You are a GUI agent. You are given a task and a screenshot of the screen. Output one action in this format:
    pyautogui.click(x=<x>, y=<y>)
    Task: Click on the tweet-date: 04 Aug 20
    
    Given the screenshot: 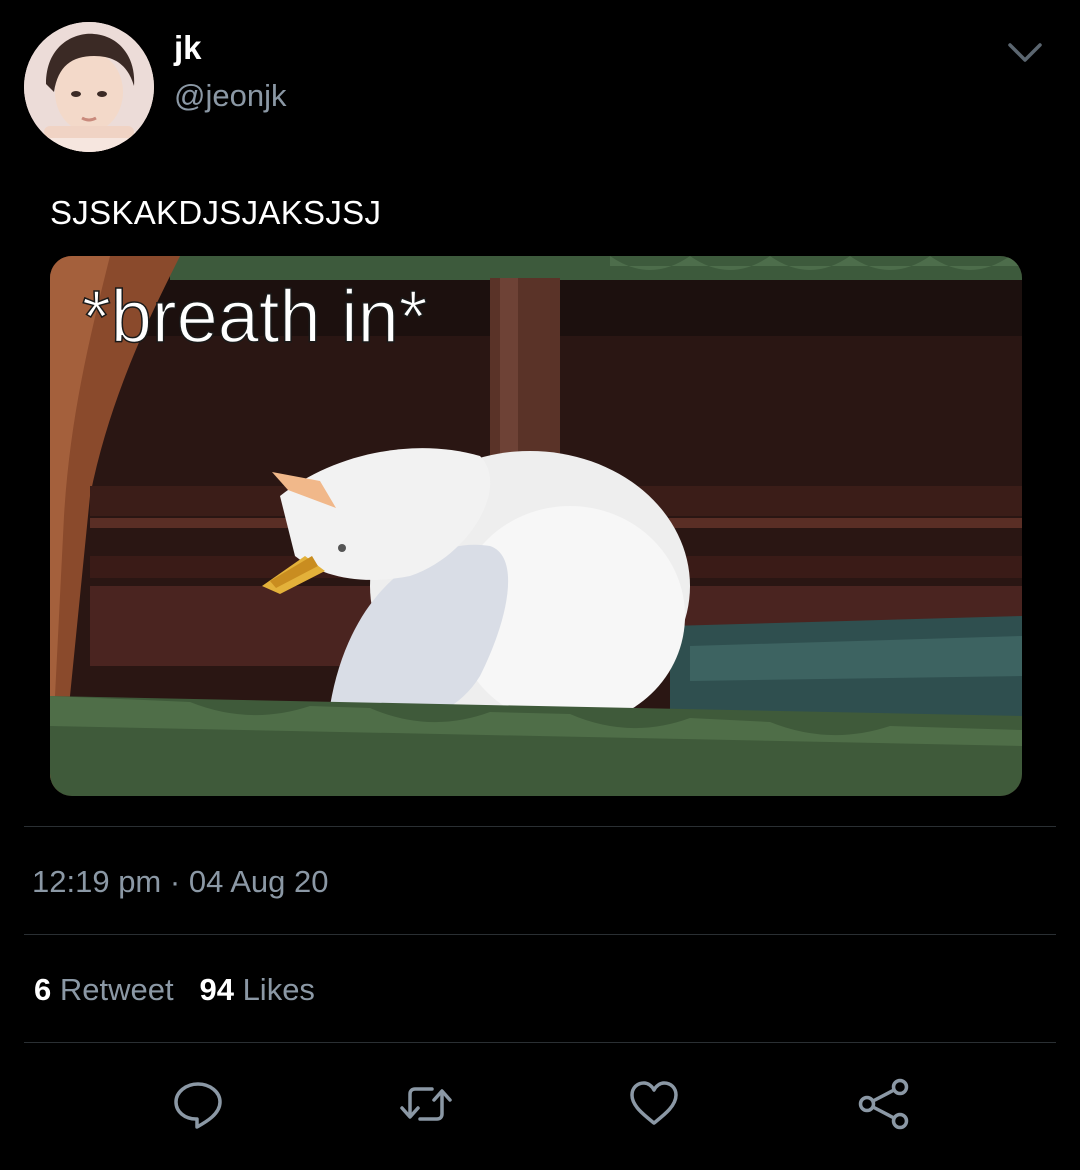 What is the action you would take?
    pyautogui.click(x=258, y=881)
    